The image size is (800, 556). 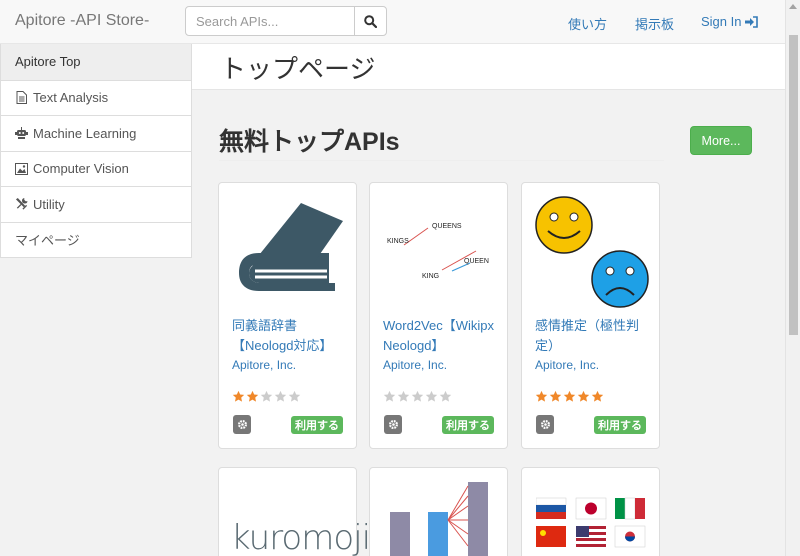 I want to click on api-card-name: 感情推定（極性判定）, so click(x=593, y=335).